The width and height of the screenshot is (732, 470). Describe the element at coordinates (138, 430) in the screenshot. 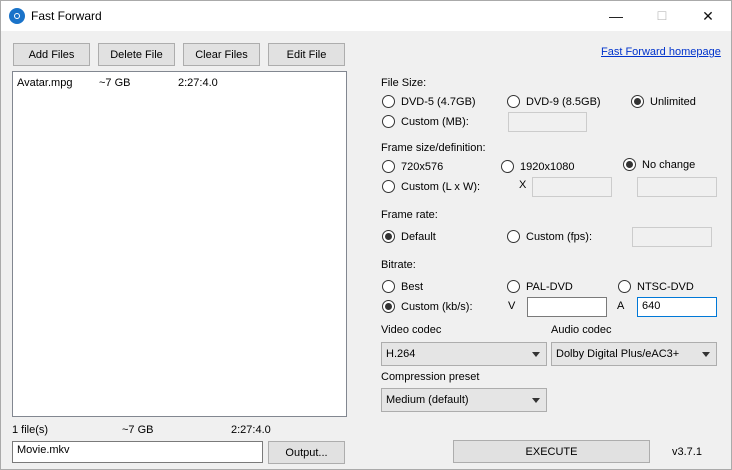

I see `total-size: ~7 GB` at that location.